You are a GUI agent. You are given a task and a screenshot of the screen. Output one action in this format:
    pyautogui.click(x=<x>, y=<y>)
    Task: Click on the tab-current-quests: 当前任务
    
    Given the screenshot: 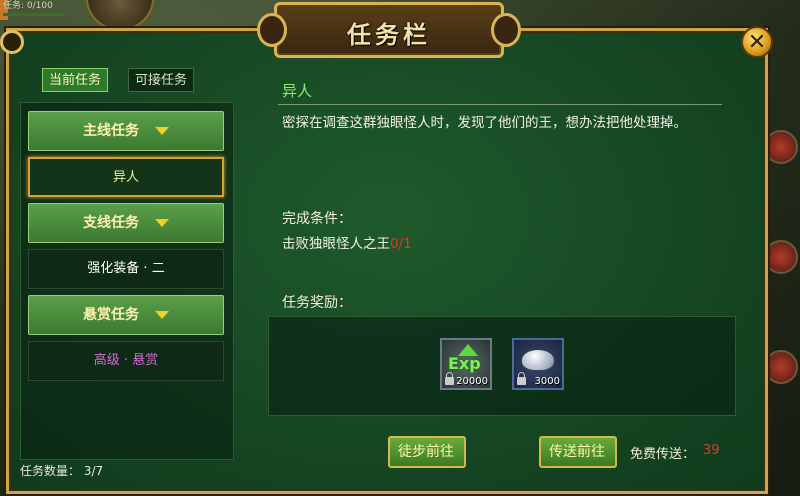 What is the action you would take?
    pyautogui.click(x=75, y=80)
    